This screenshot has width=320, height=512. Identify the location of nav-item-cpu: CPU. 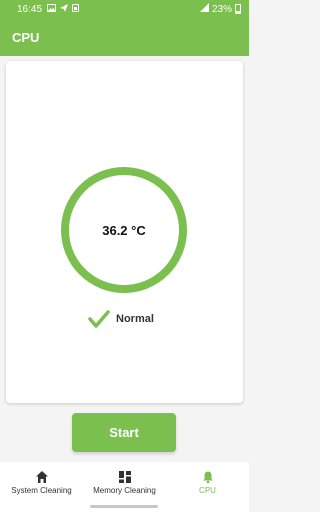
(207, 482).